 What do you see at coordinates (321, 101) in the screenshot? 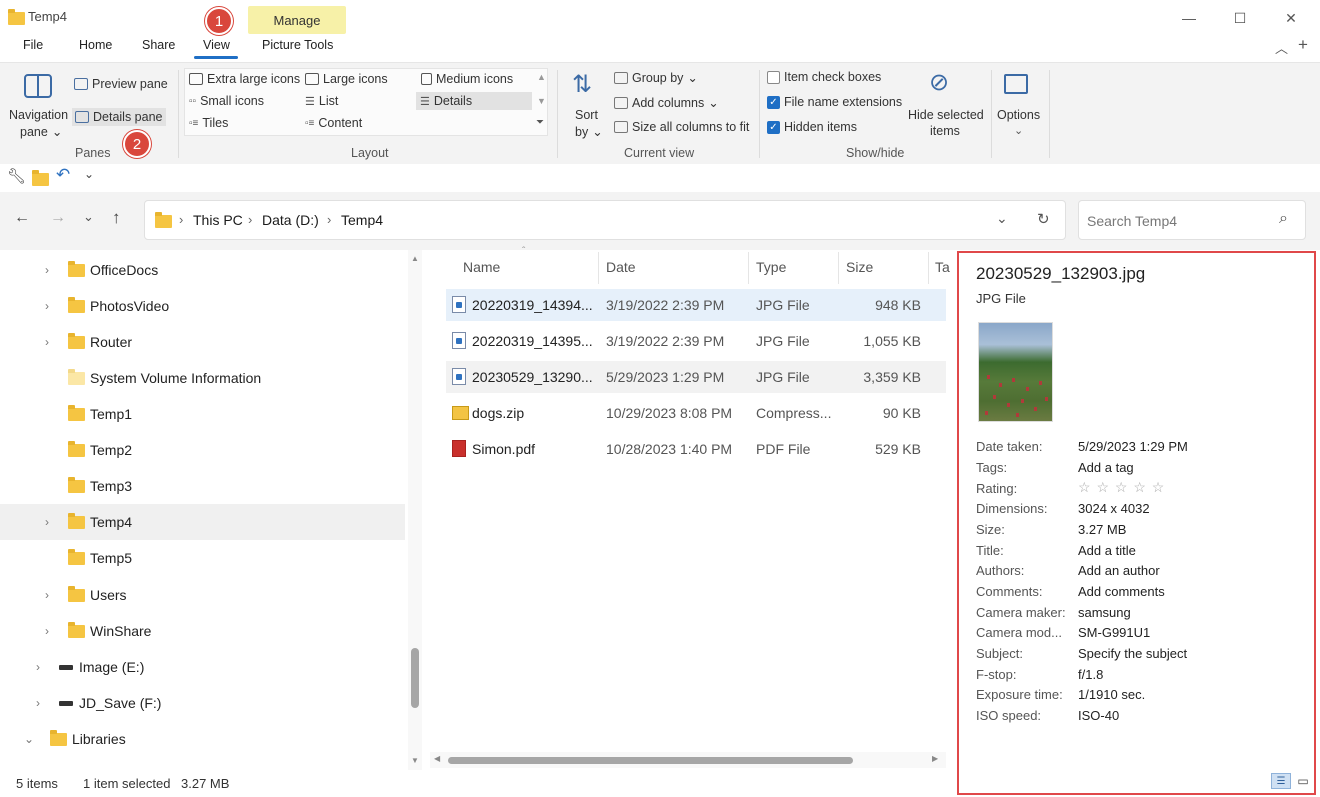
I see `list-option: ☰ List` at bounding box center [321, 101].